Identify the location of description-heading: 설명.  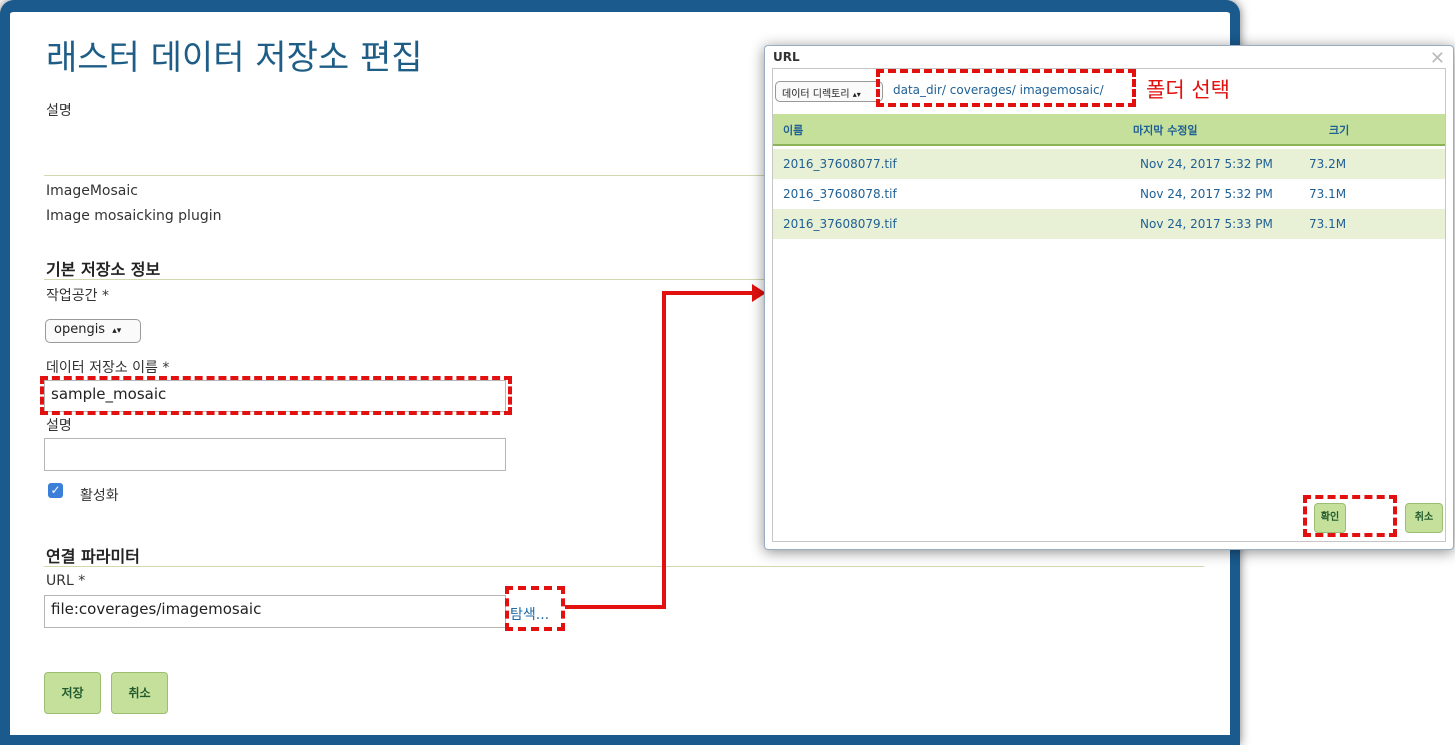
(59, 111).